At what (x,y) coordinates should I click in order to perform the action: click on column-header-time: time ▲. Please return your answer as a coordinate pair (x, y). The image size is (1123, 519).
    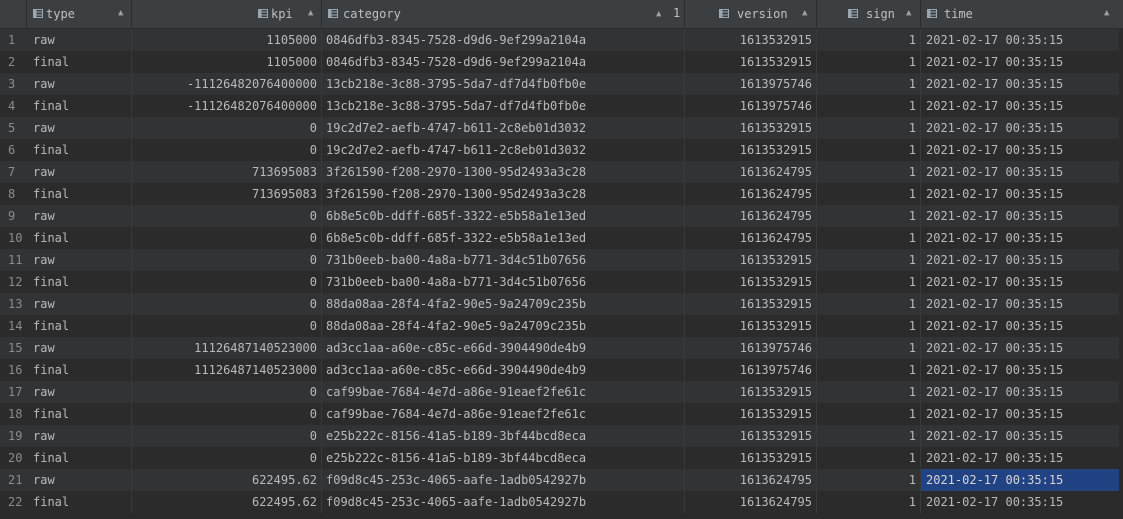
    Looking at the image, I should click on (1022, 14).